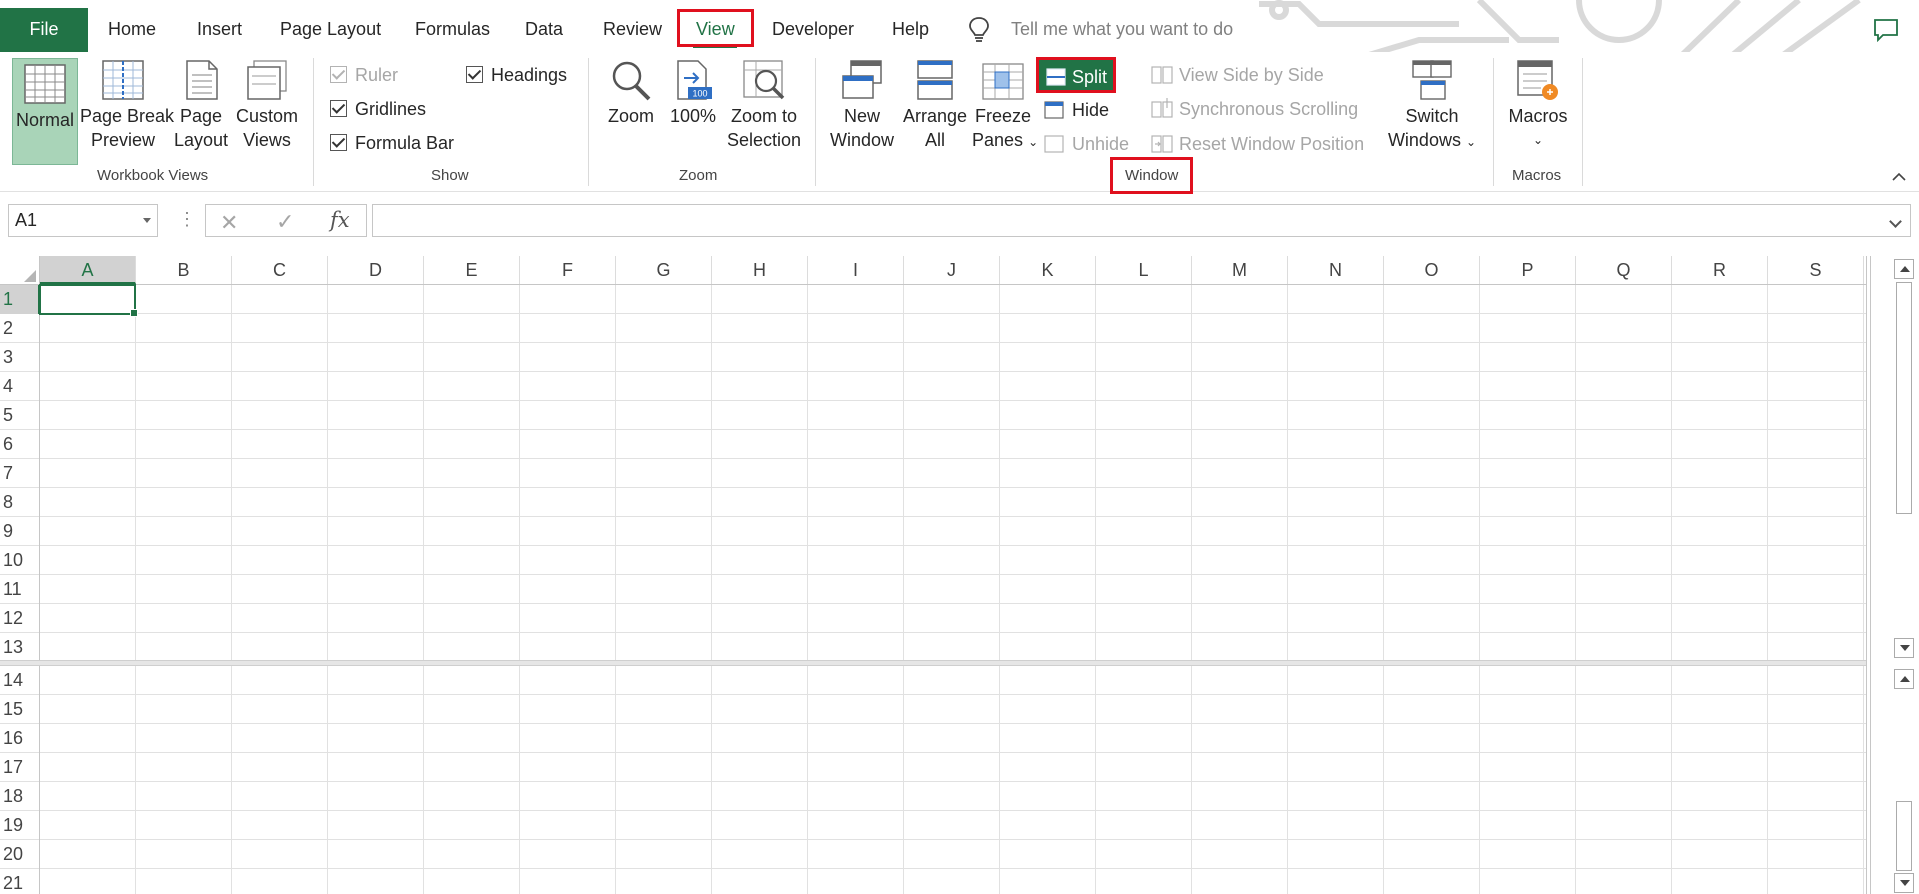 The height and width of the screenshot is (894, 1919). I want to click on tab-page-layout: Page Layout, so click(330, 29).